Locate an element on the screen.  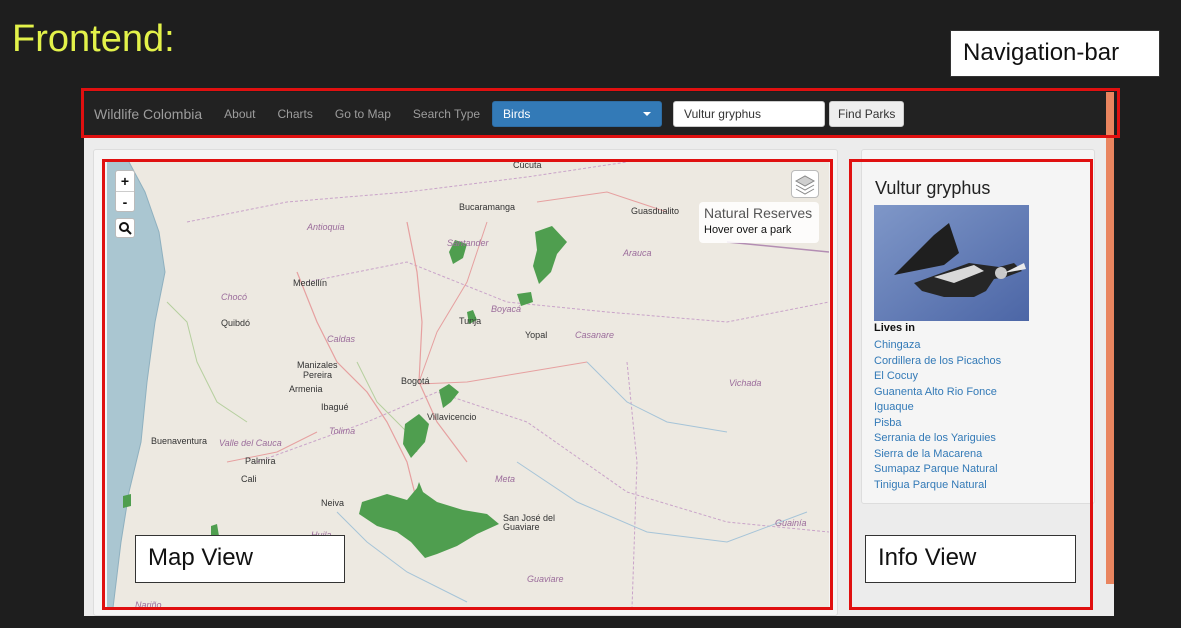
info-callout: Info View is located at coordinates (970, 559).